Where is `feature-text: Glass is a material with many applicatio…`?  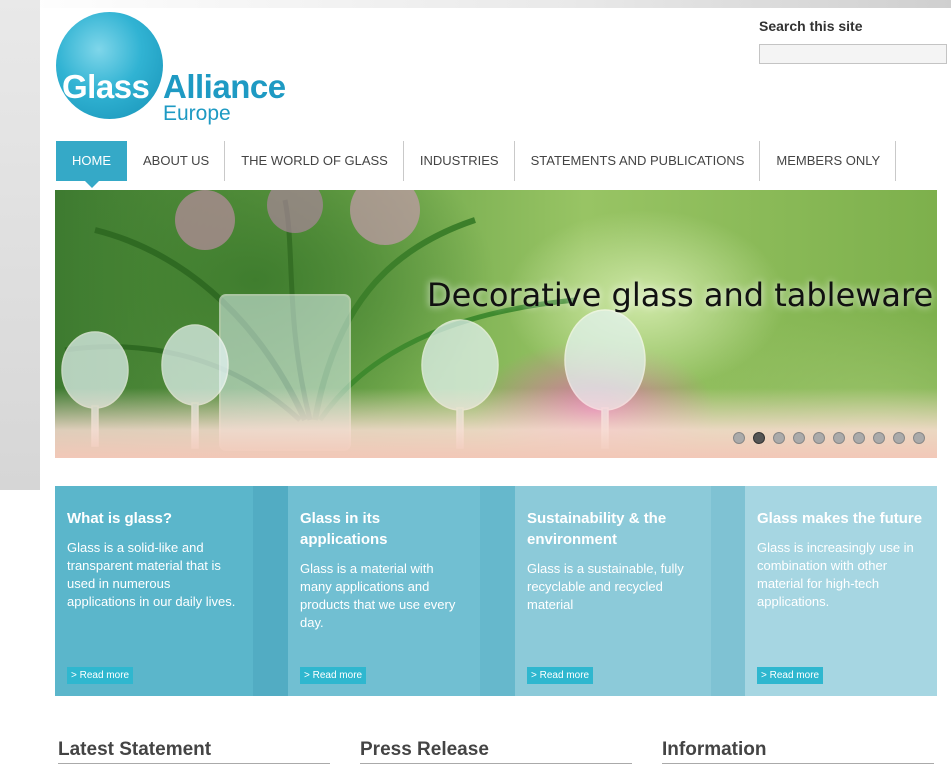 feature-text: Glass is a material with many applicatio… is located at coordinates (378, 595).